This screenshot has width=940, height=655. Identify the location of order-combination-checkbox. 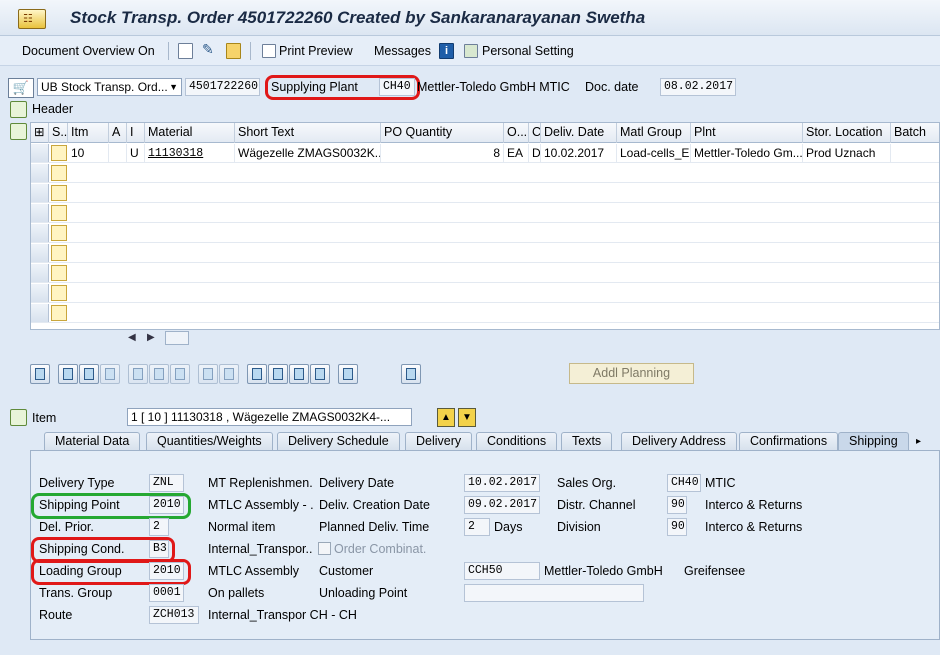
(324, 548).